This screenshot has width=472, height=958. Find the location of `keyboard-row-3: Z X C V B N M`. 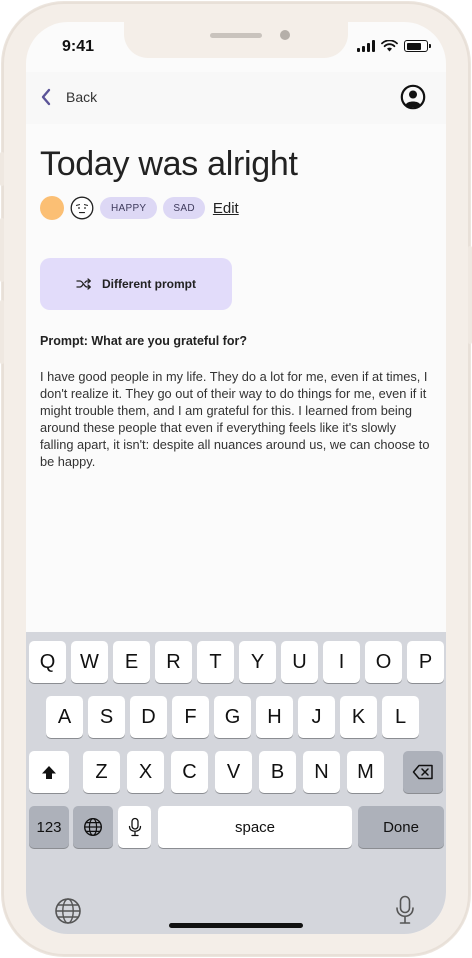

keyboard-row-3: Z X C V B N M is located at coordinates (236, 772).